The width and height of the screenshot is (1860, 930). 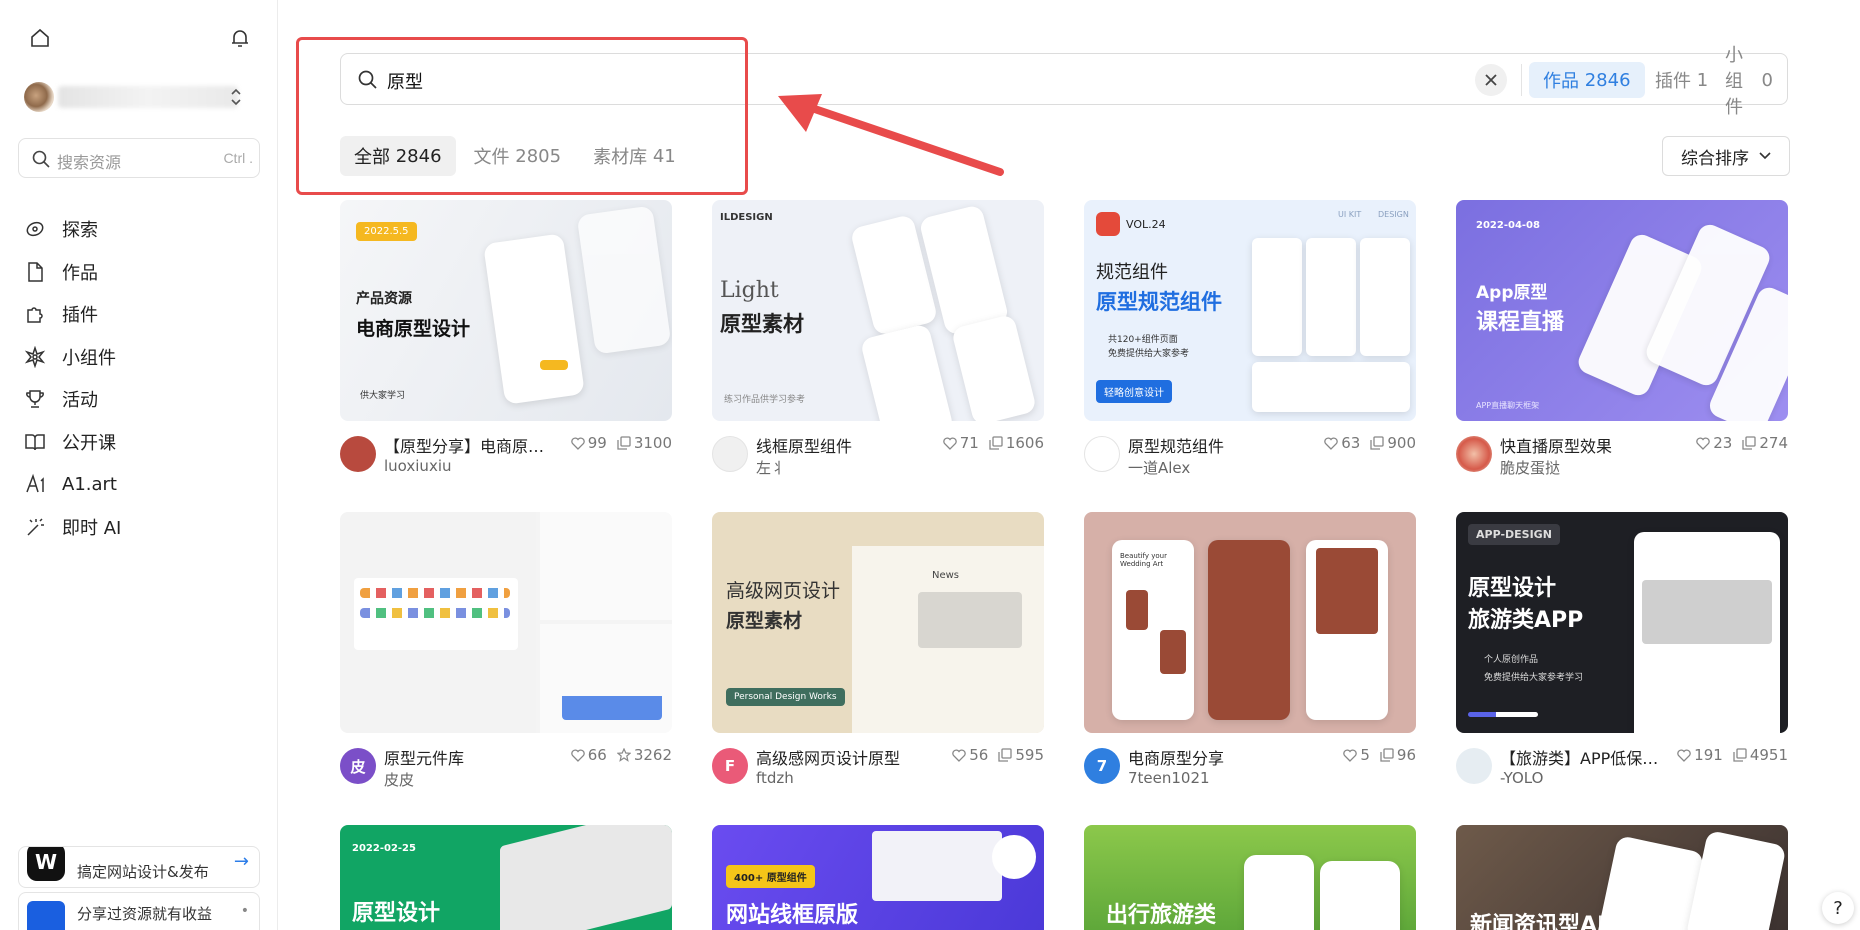 What do you see at coordinates (1526, 620) in the screenshot?
I see `thumb-title: 旅游类APP` at bounding box center [1526, 620].